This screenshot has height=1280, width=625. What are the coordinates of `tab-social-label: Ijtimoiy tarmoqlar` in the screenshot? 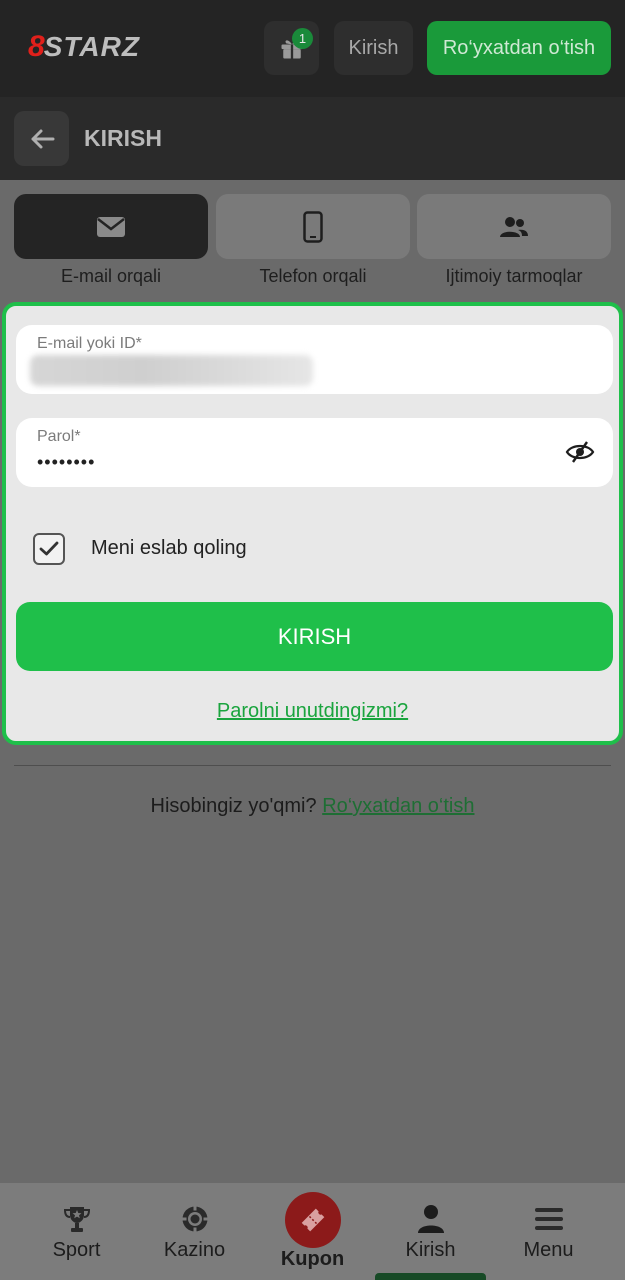 It's located at (514, 276).